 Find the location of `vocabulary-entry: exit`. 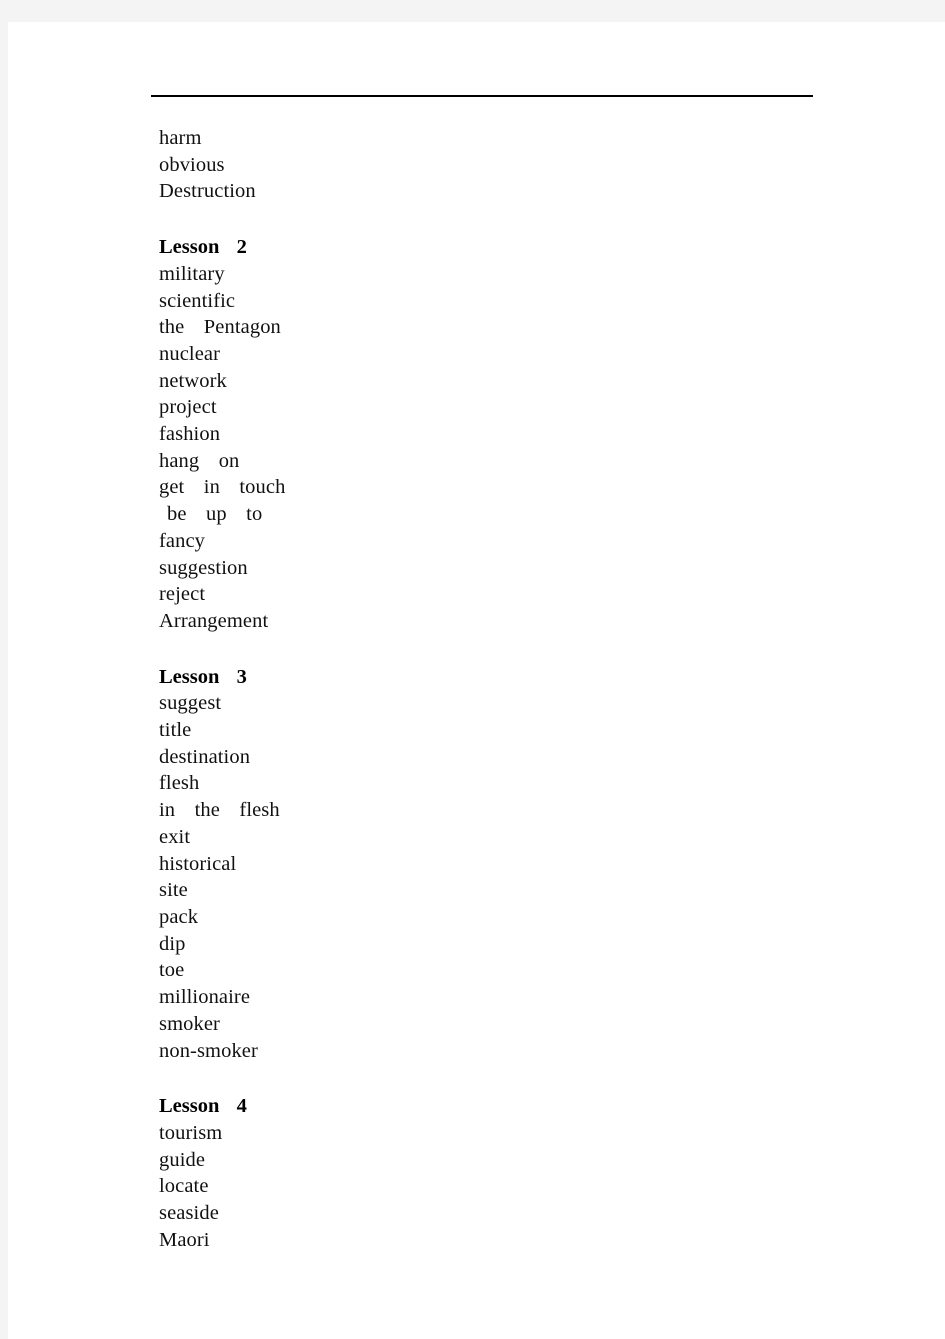

vocabulary-entry: exit is located at coordinates (175, 836).